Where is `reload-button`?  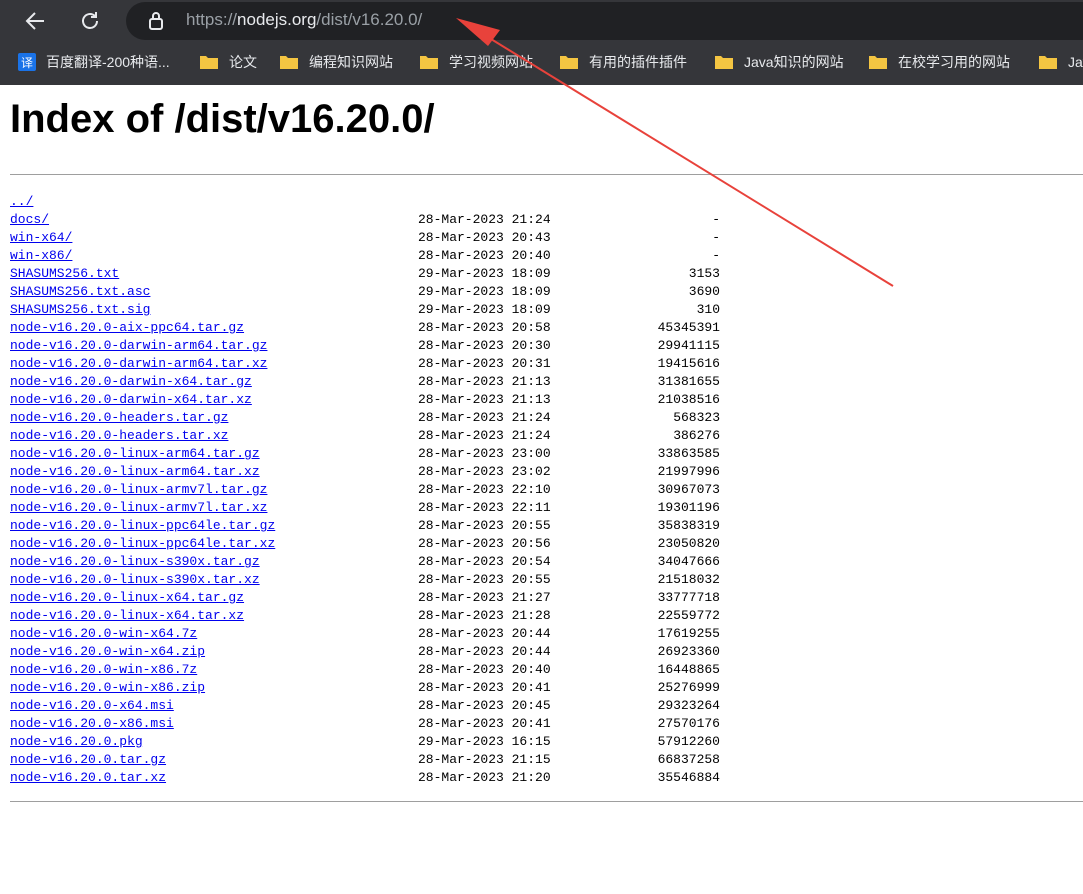
reload-button is located at coordinates (90, 21).